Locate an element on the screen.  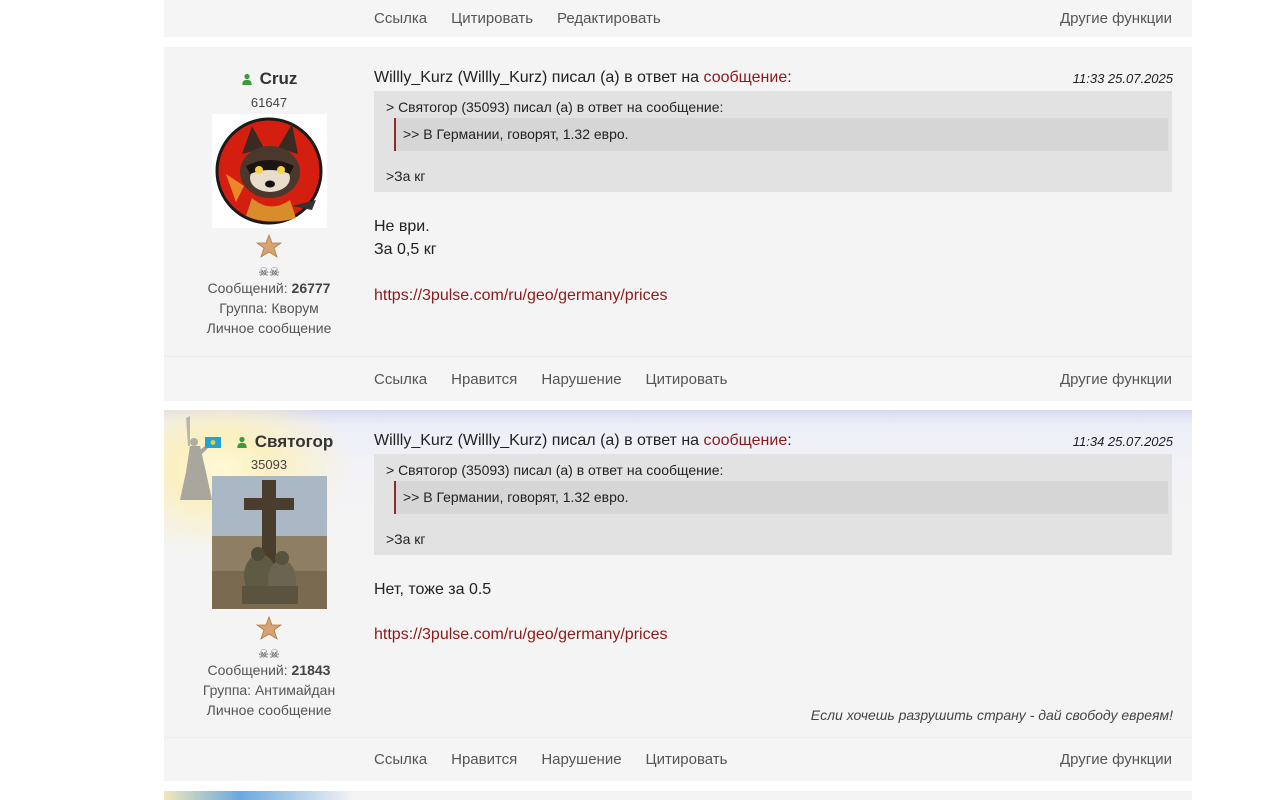
user-group: Группа: Антимайдан is located at coordinates (269, 690).